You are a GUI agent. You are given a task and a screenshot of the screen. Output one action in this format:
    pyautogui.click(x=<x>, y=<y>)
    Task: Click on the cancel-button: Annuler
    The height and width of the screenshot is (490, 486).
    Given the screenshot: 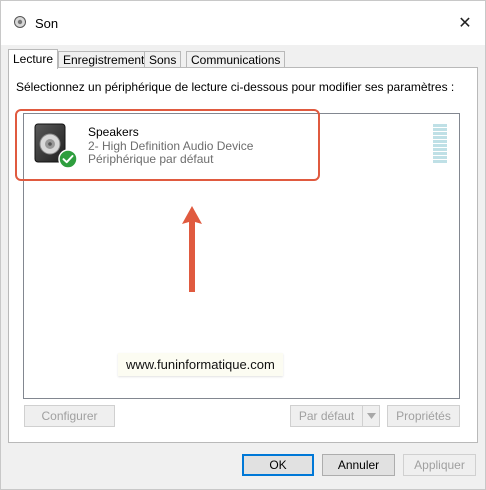 What is the action you would take?
    pyautogui.click(x=358, y=465)
    